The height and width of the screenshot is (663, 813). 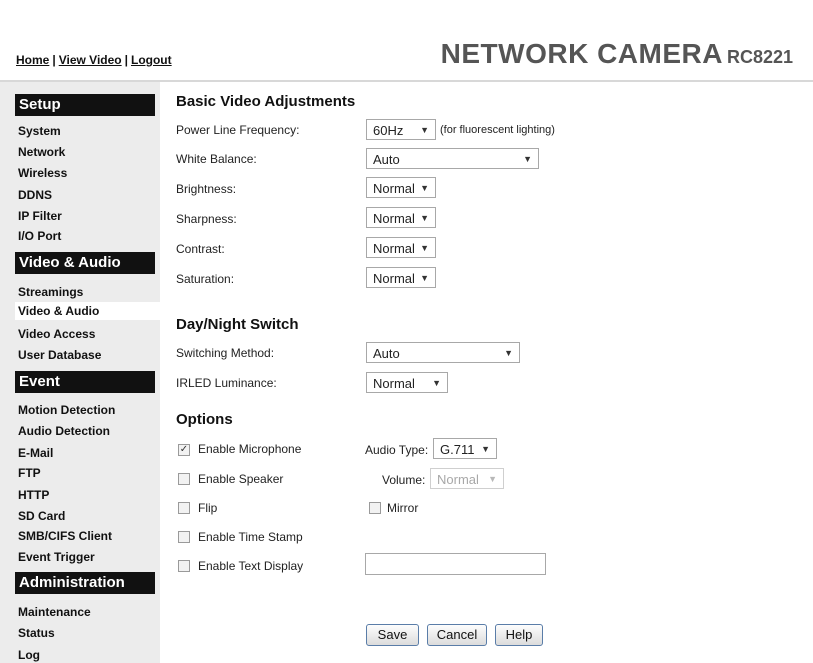 What do you see at coordinates (497, 130) in the screenshot?
I see `power-line-note: (for fluorescent lighting)` at bounding box center [497, 130].